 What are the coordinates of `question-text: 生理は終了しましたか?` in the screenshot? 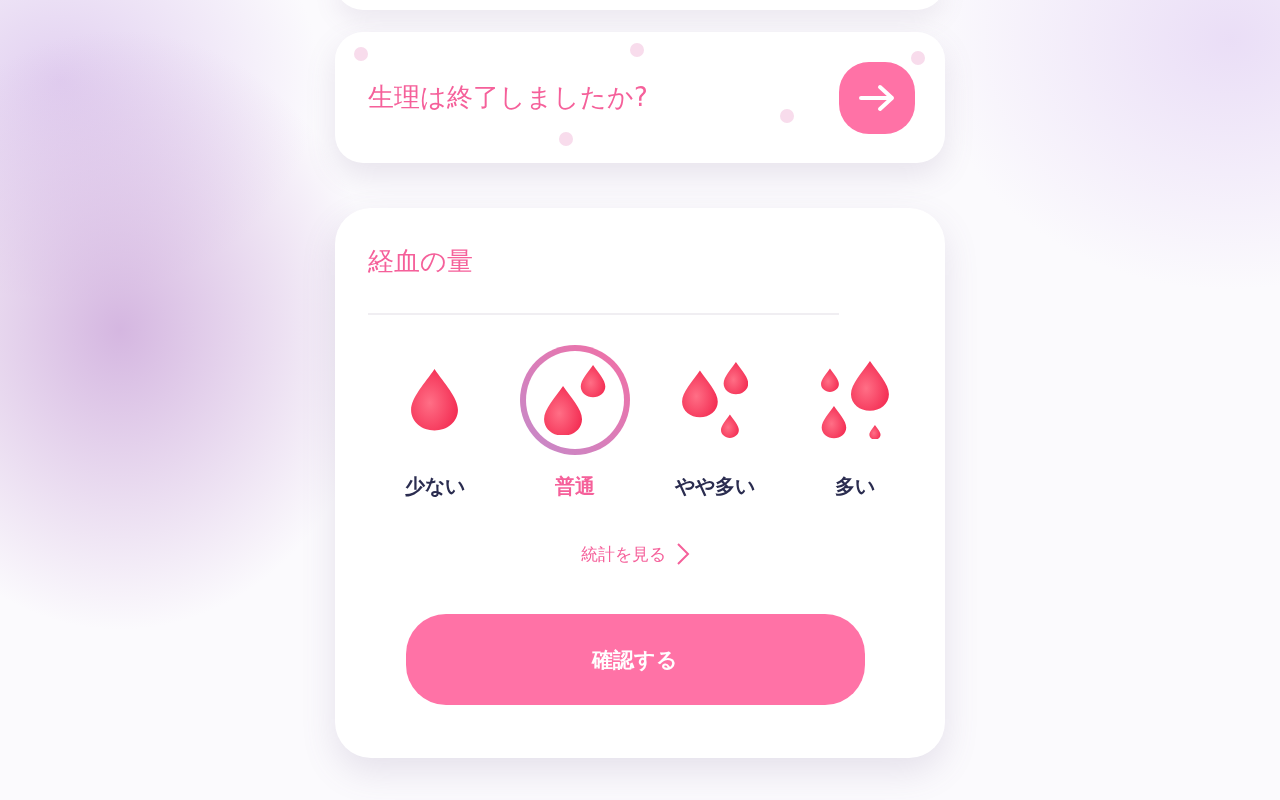 It's located at (508, 97).